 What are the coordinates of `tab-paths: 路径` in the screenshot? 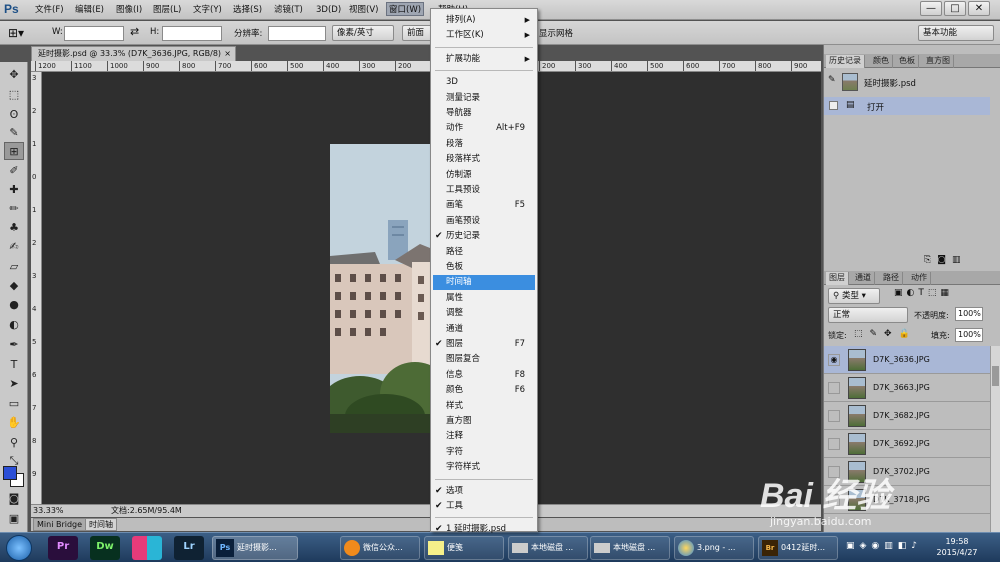 It's located at (891, 278).